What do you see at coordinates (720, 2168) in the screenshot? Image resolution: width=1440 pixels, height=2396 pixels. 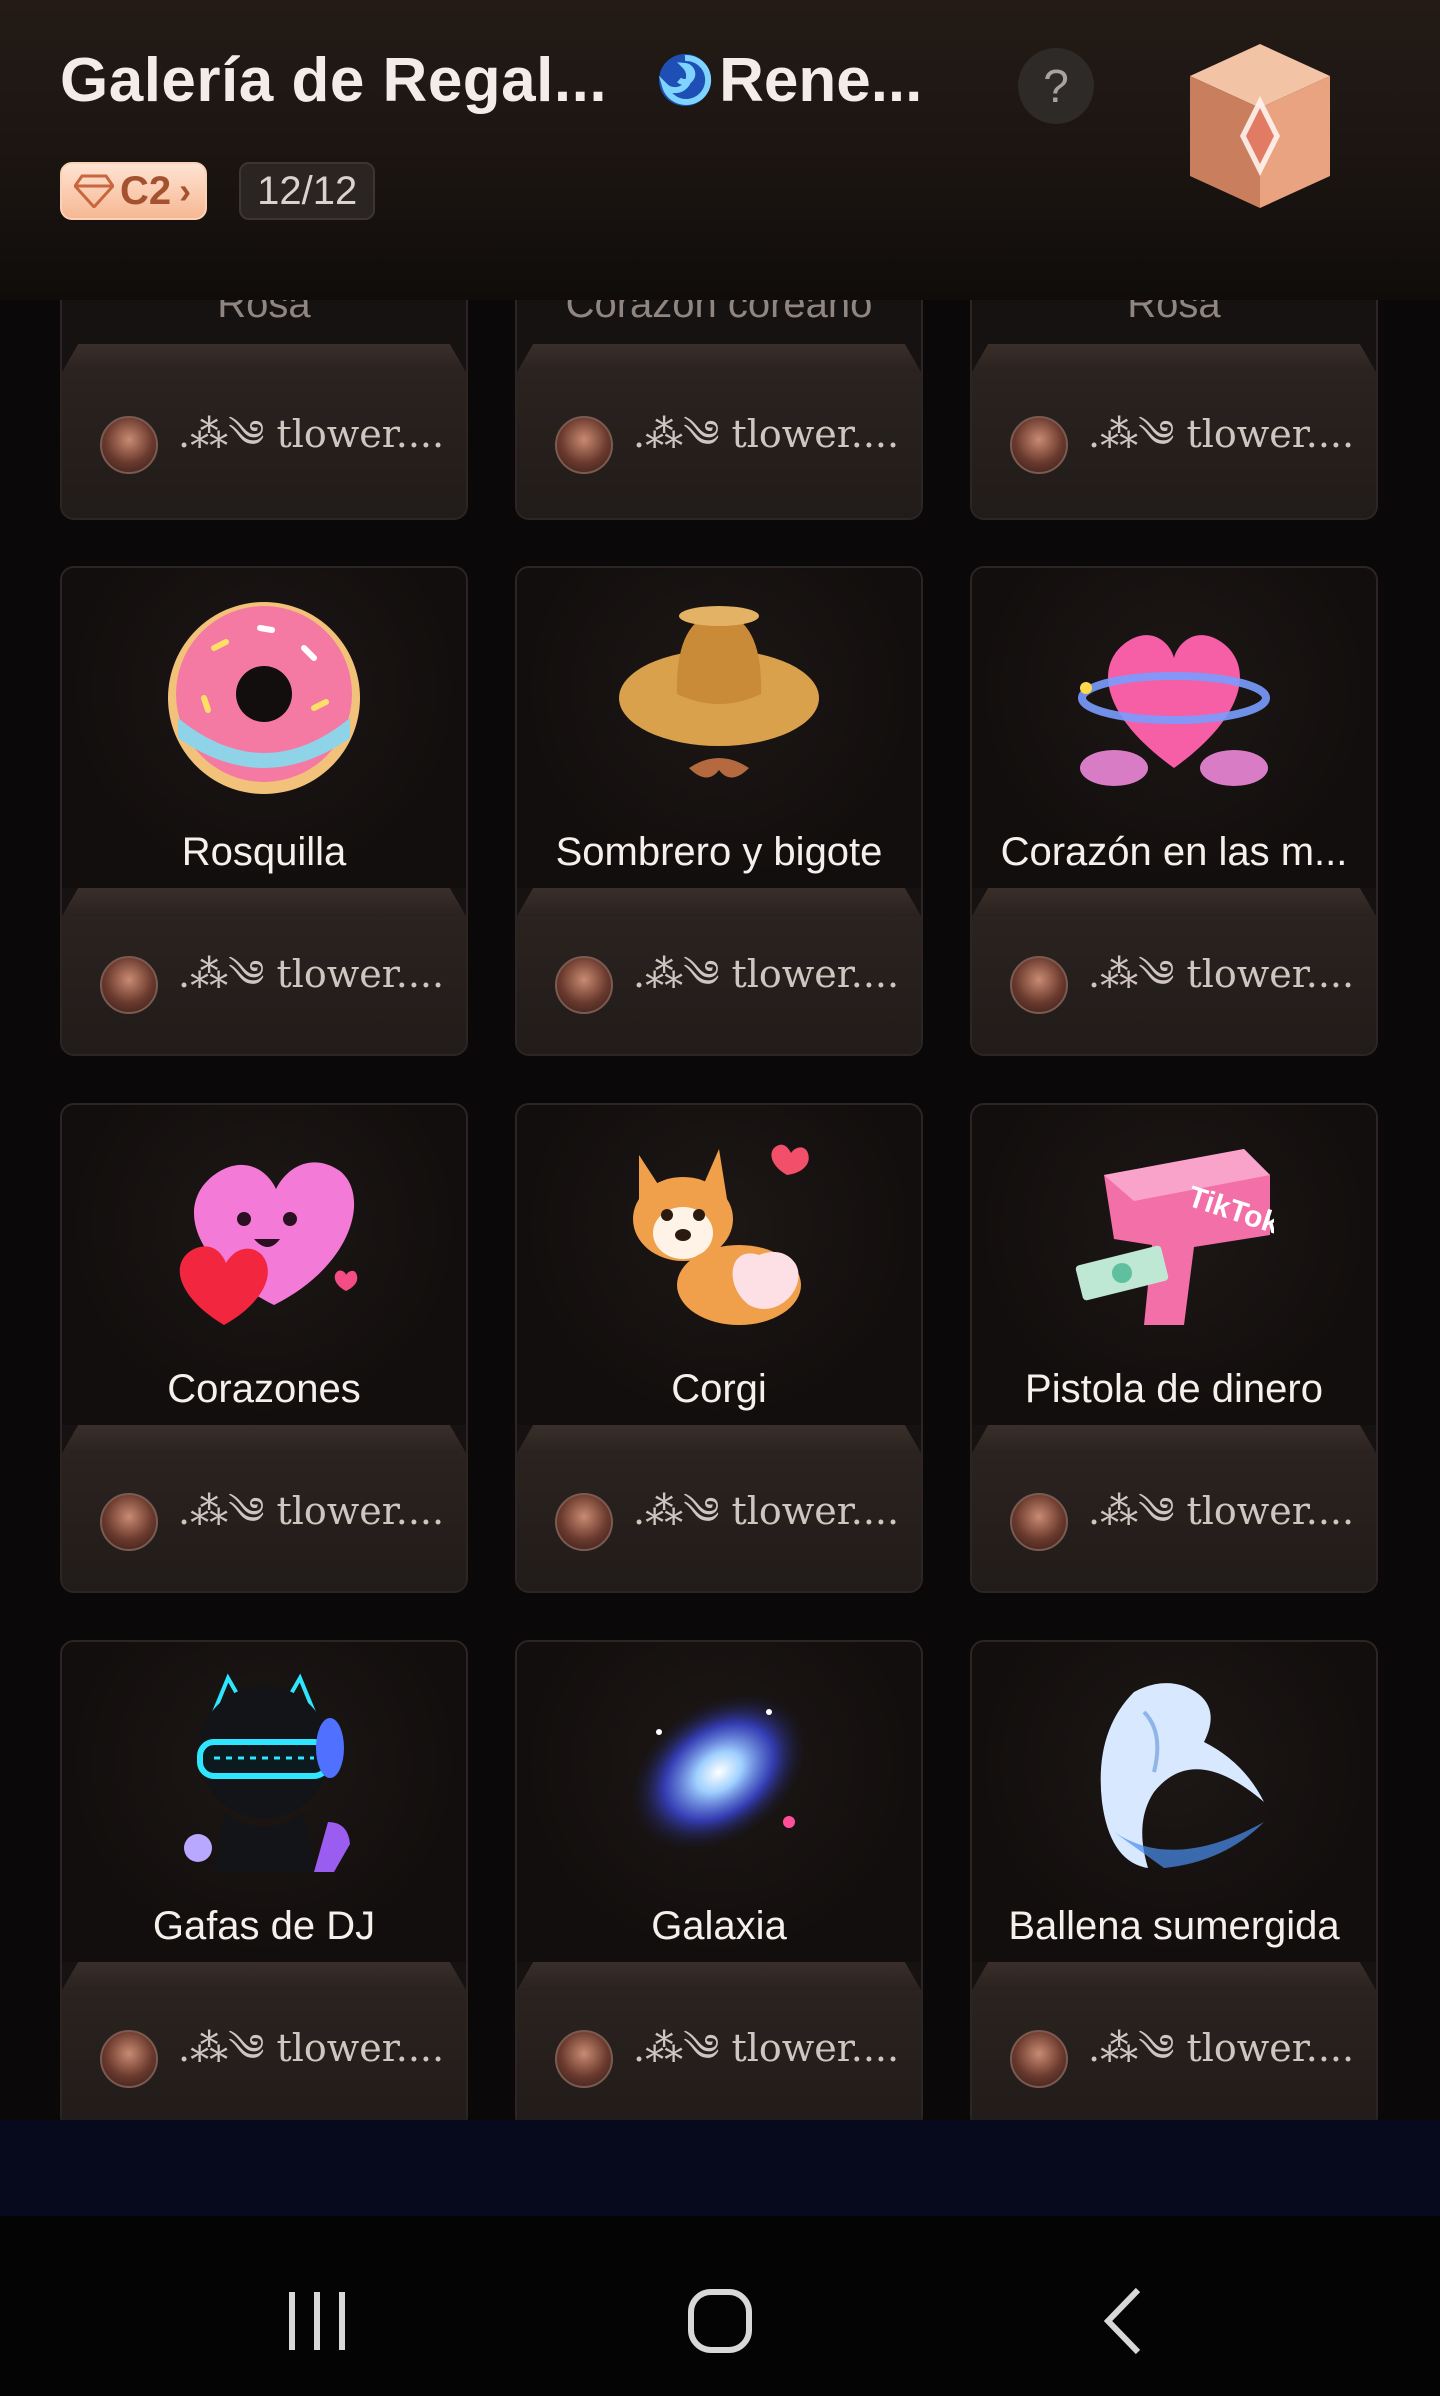 I see `bottom-strip` at bounding box center [720, 2168].